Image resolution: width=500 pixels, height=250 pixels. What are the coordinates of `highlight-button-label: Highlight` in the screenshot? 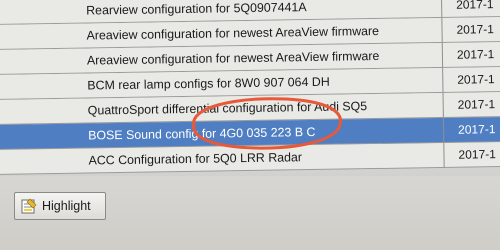 It's located at (66, 206).